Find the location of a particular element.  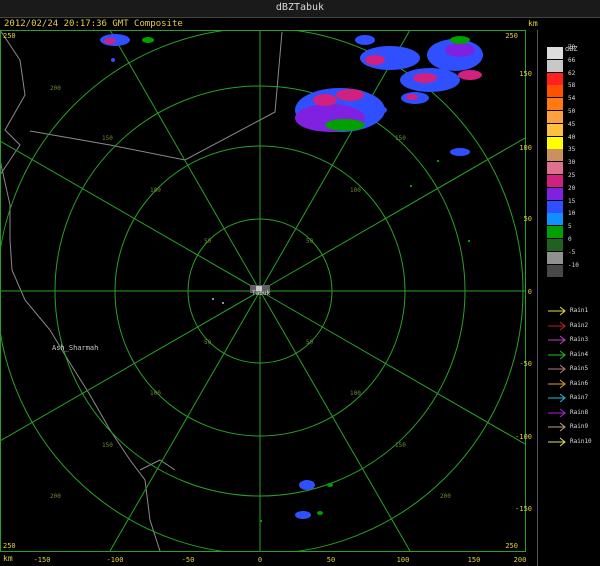

legend-label: 70 is located at coordinates (572, 47).